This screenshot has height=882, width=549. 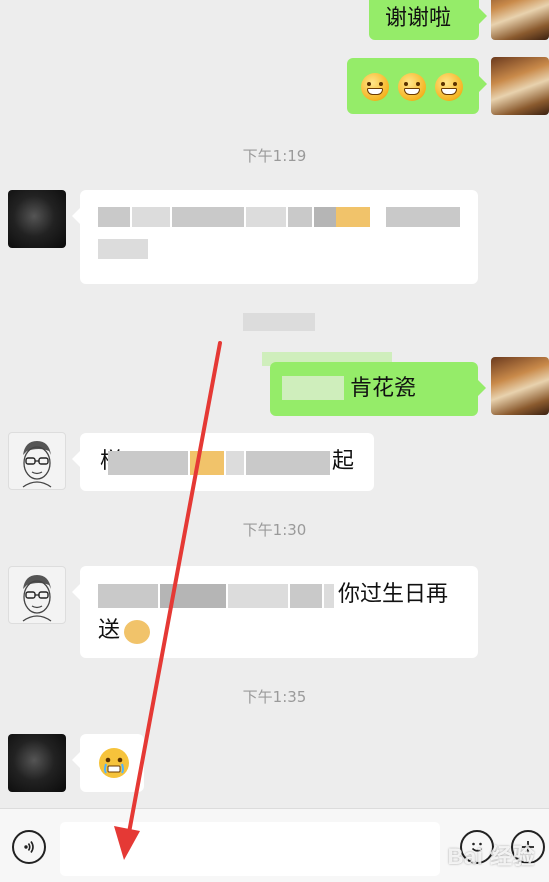 I want to click on message-bubble-outgoing: 谢谢啦, so click(x=428, y=20).